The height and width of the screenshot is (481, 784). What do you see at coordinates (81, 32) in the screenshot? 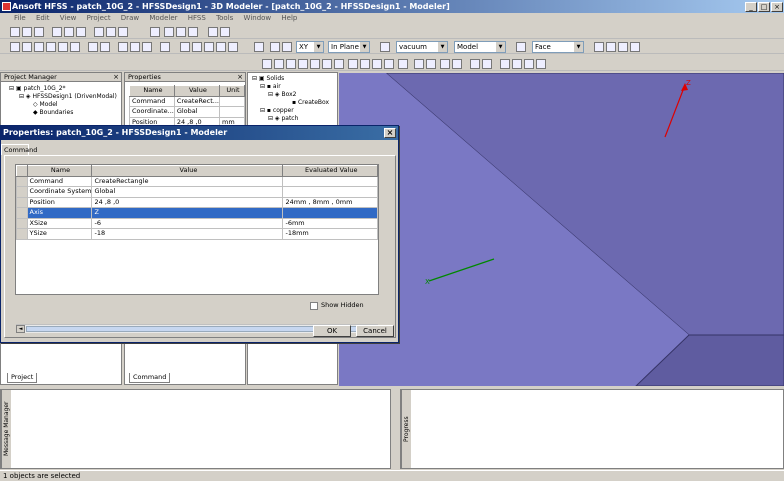
I see `paste-icon` at bounding box center [81, 32].